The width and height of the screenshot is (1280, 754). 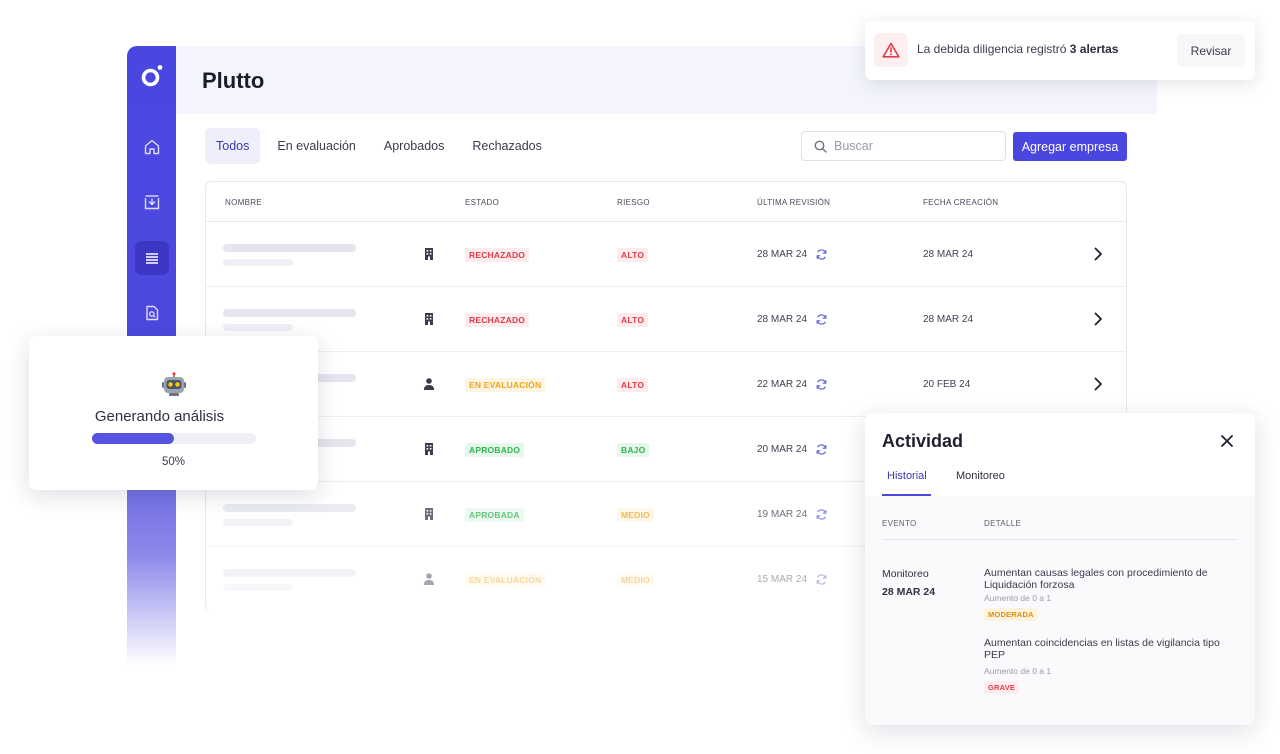 What do you see at coordinates (633, 202) in the screenshot?
I see `column-header-riesgo: RIESGO` at bounding box center [633, 202].